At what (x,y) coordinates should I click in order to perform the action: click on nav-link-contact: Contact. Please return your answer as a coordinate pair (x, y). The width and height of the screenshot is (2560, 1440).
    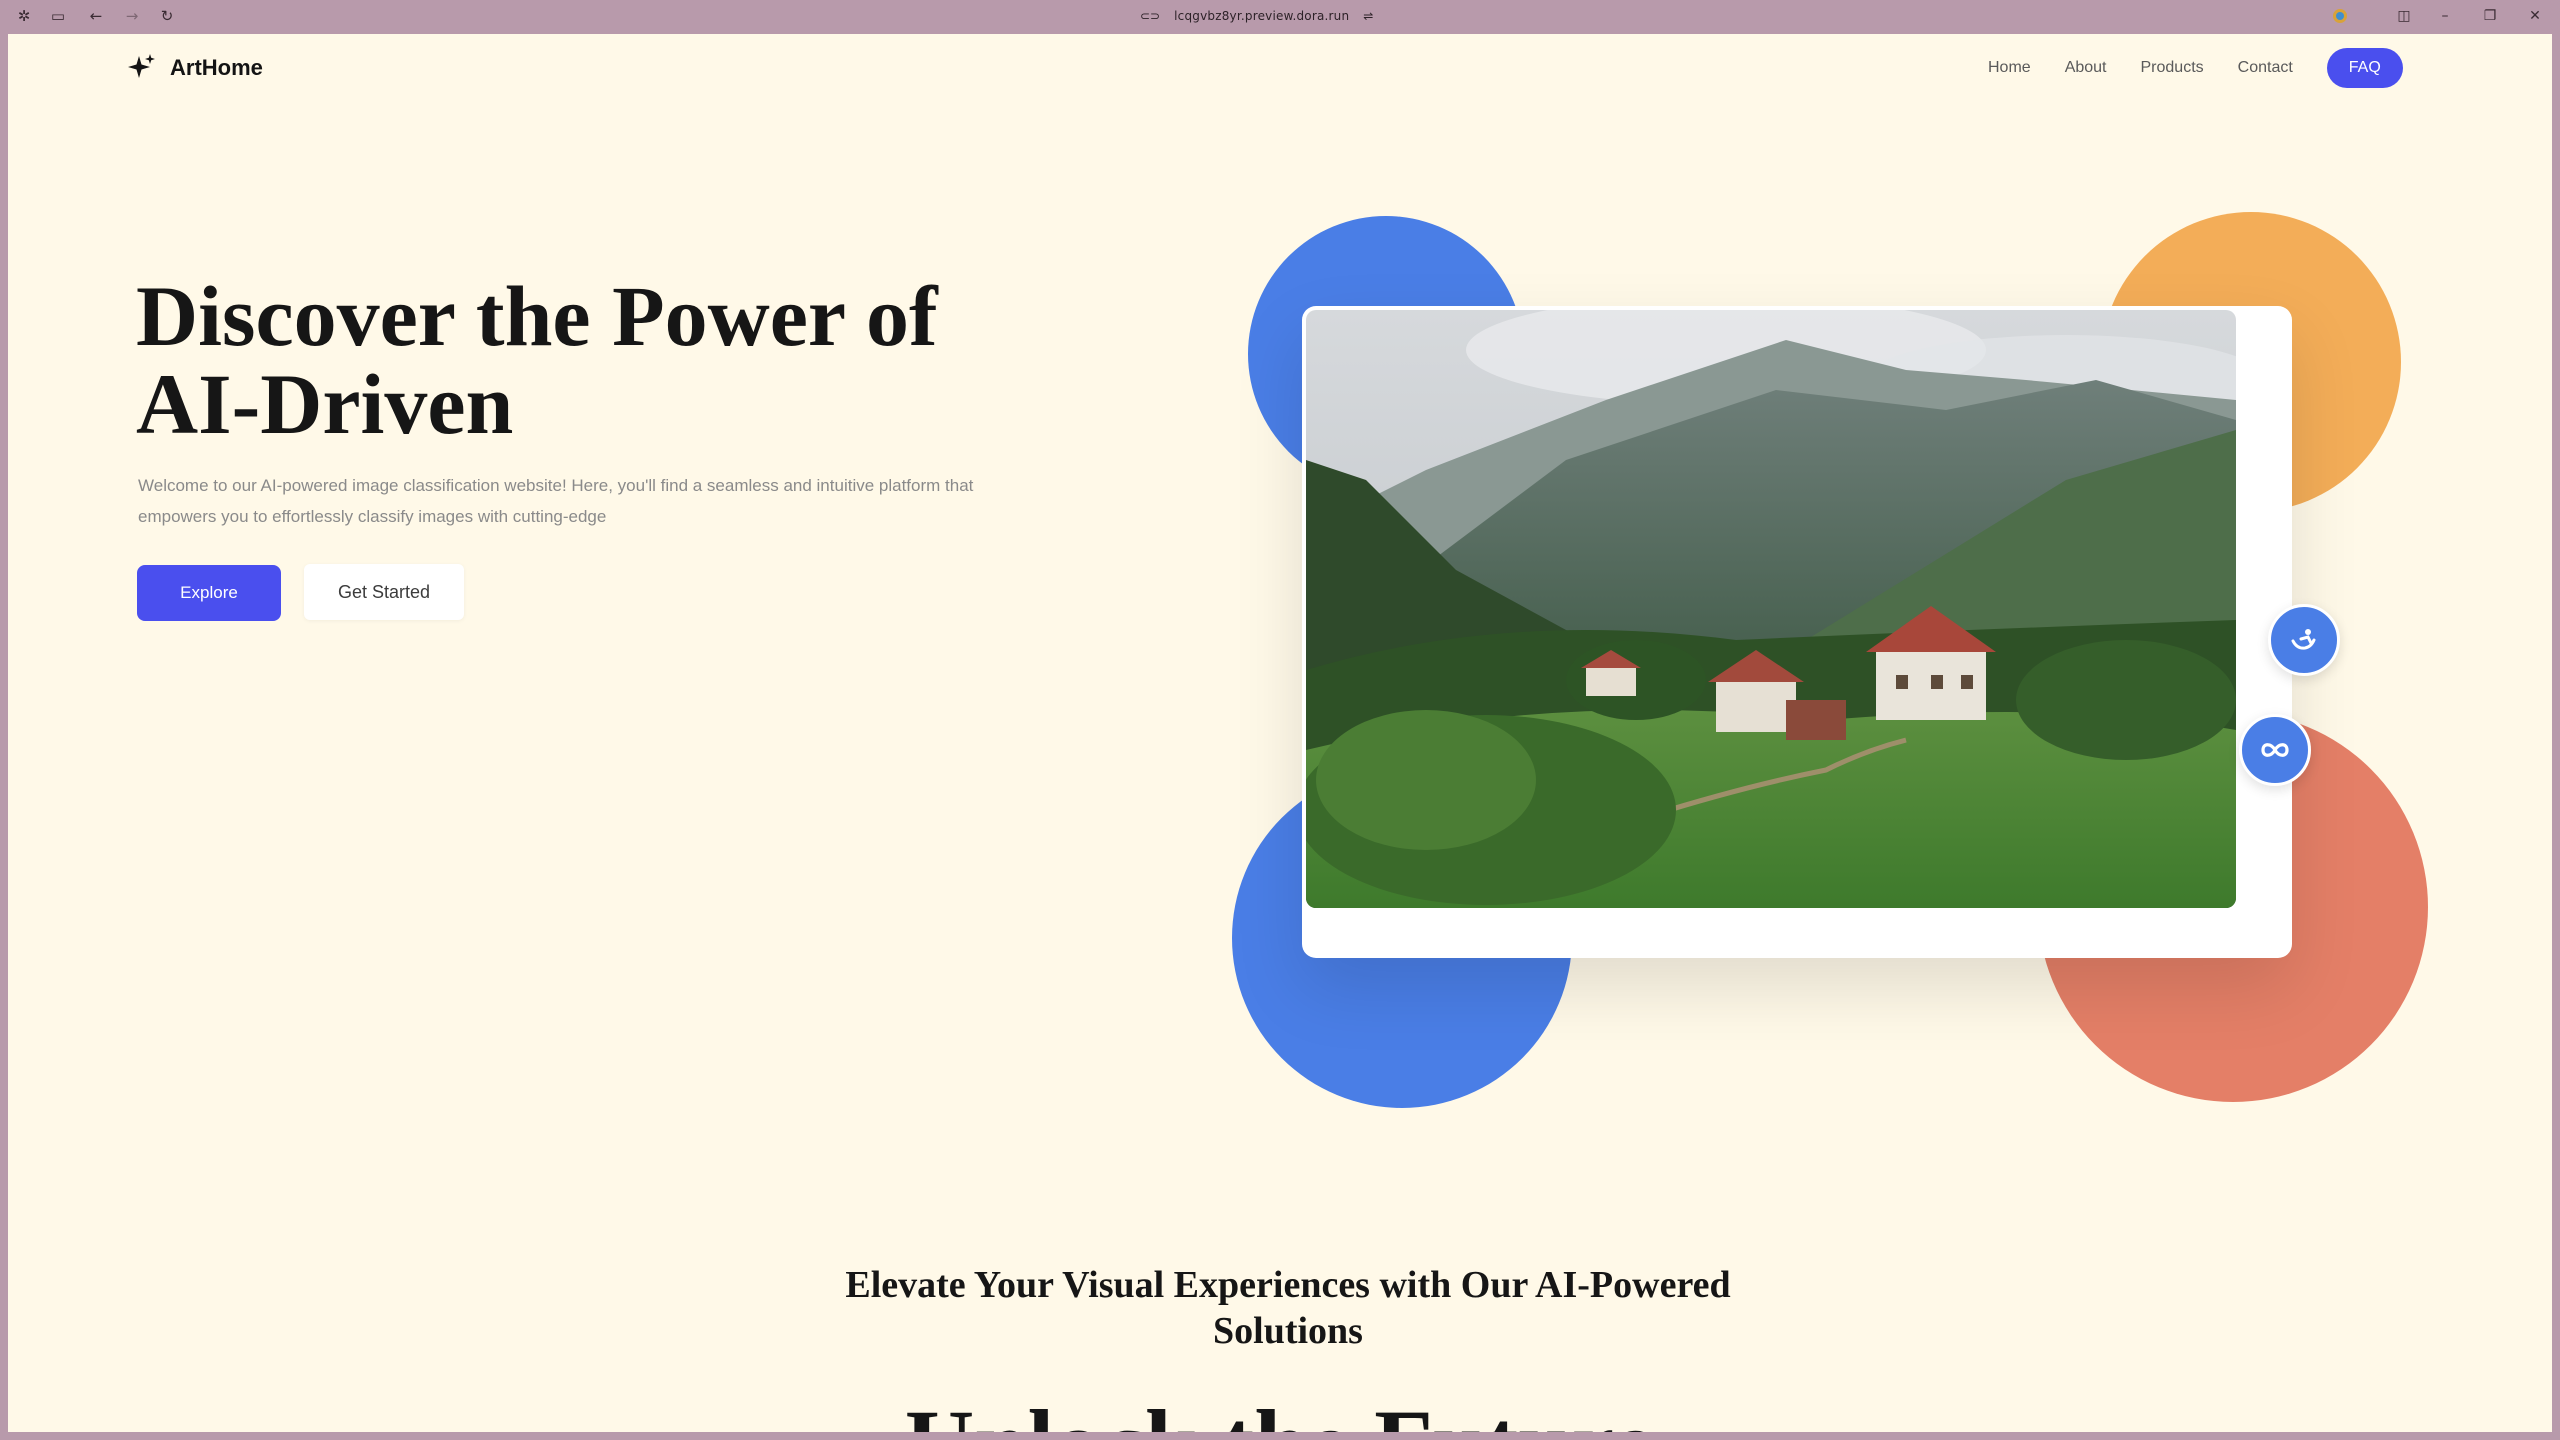
    Looking at the image, I should click on (2265, 68).